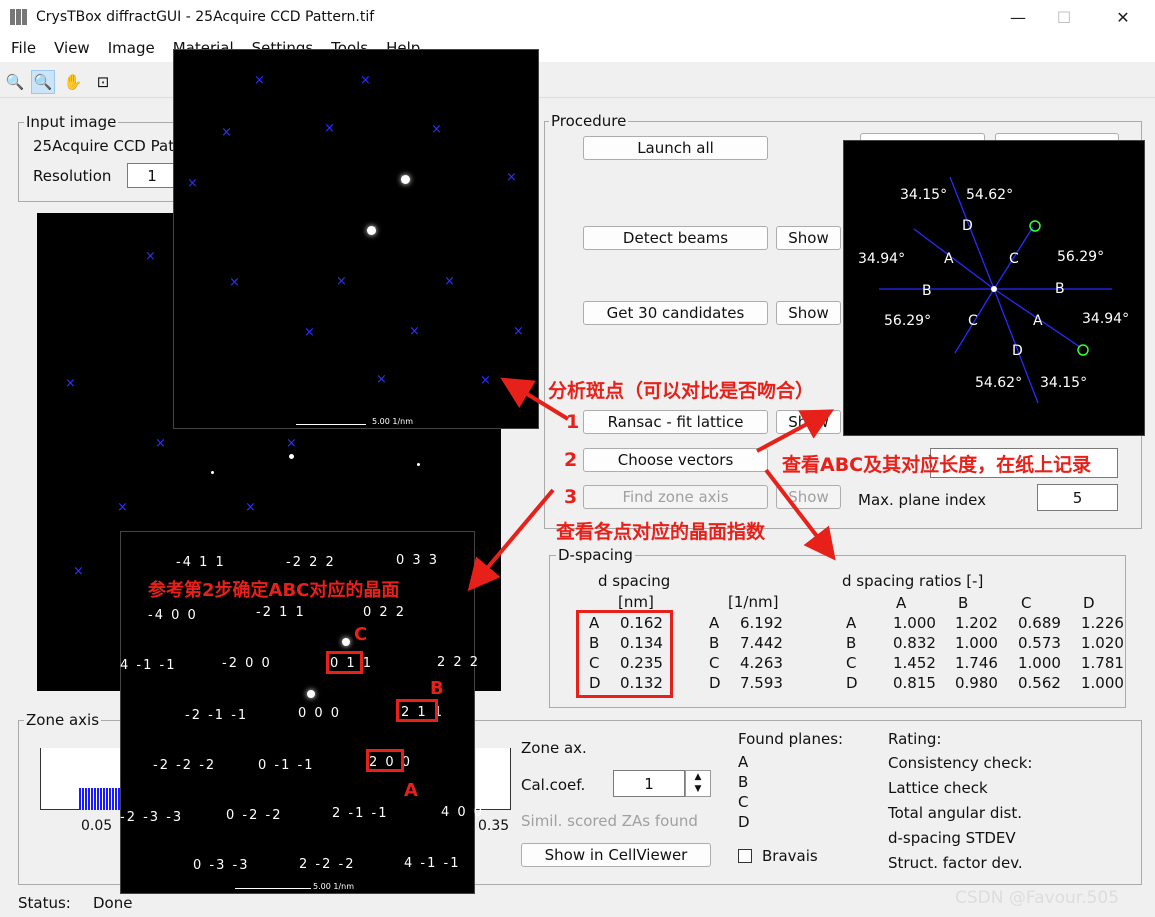  Describe the element at coordinates (274, 590) in the screenshot. I see `annotation-4: 参考第2步确定ABC对应的晶面` at that location.